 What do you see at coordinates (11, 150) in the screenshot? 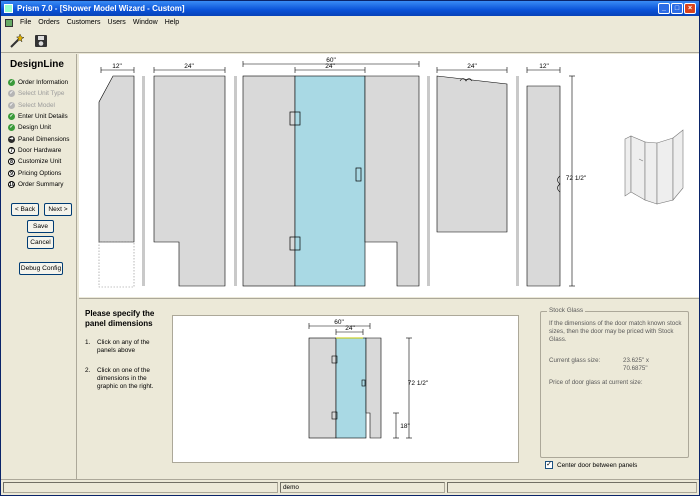
I see `step-number: 7` at bounding box center [11, 150].